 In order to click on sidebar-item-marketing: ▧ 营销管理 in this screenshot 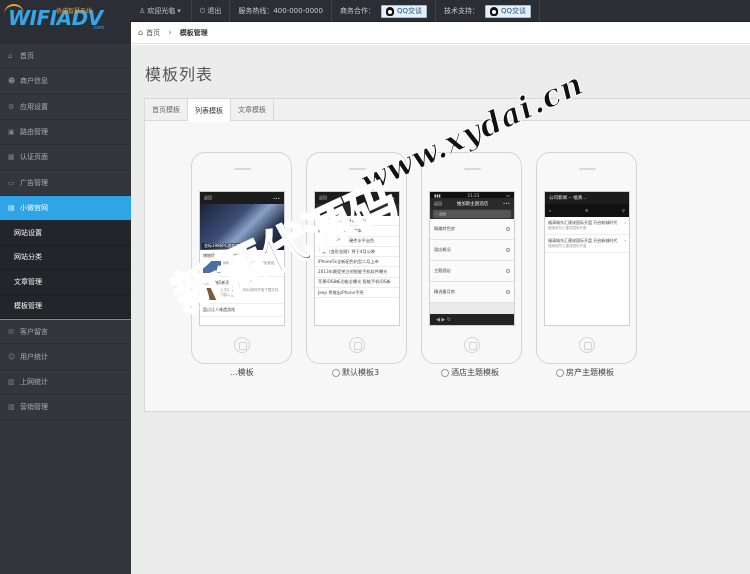, I will do `click(65, 408)`.